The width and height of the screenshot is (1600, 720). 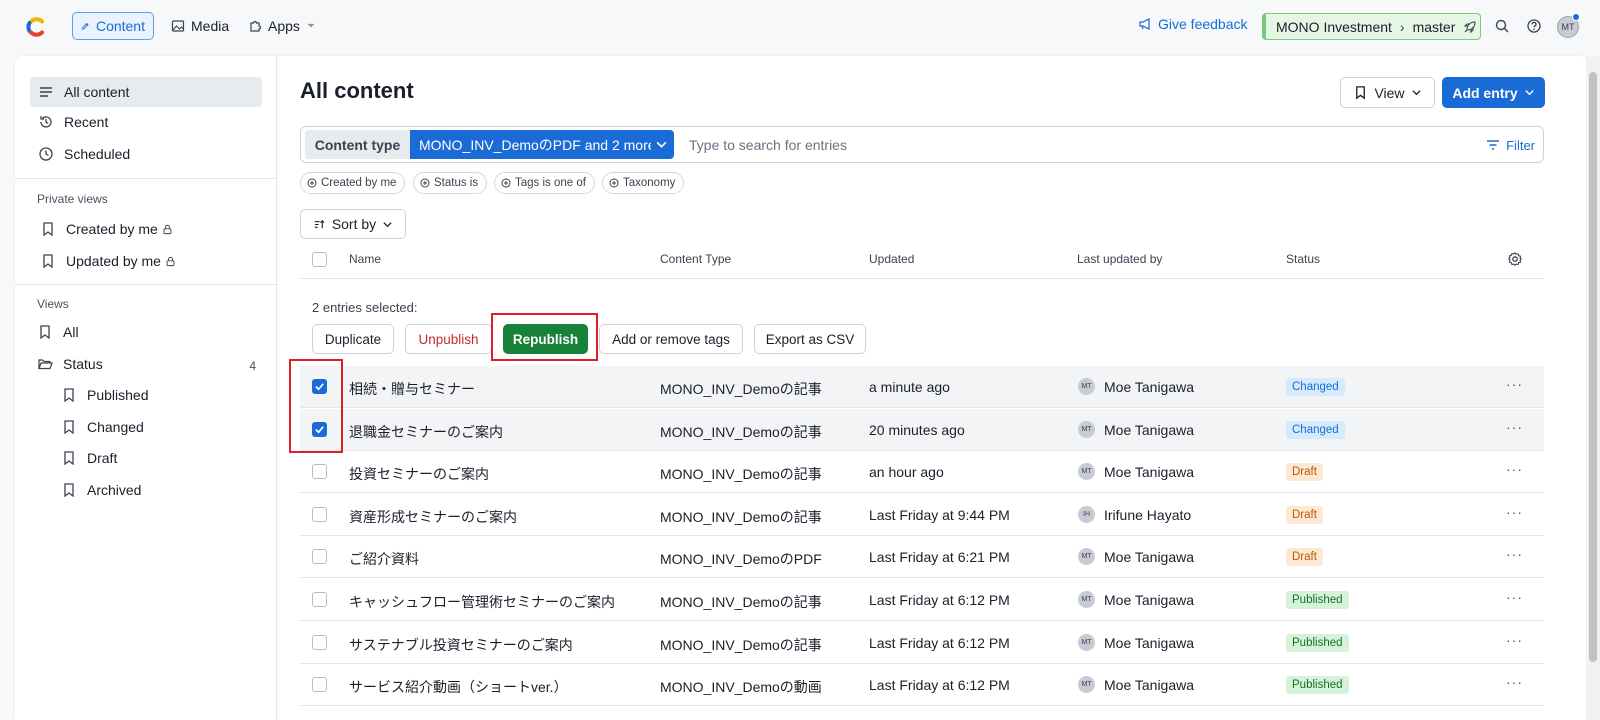 I want to click on list-icon, so click(x=46, y=92).